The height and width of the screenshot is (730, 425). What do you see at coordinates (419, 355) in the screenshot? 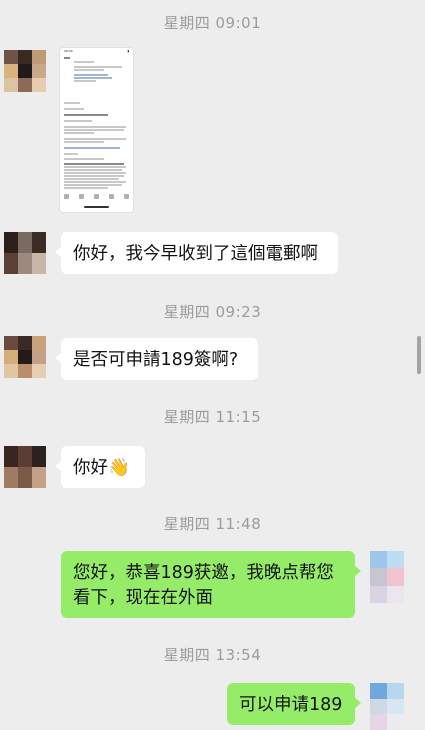
I see `scrollbar` at bounding box center [419, 355].